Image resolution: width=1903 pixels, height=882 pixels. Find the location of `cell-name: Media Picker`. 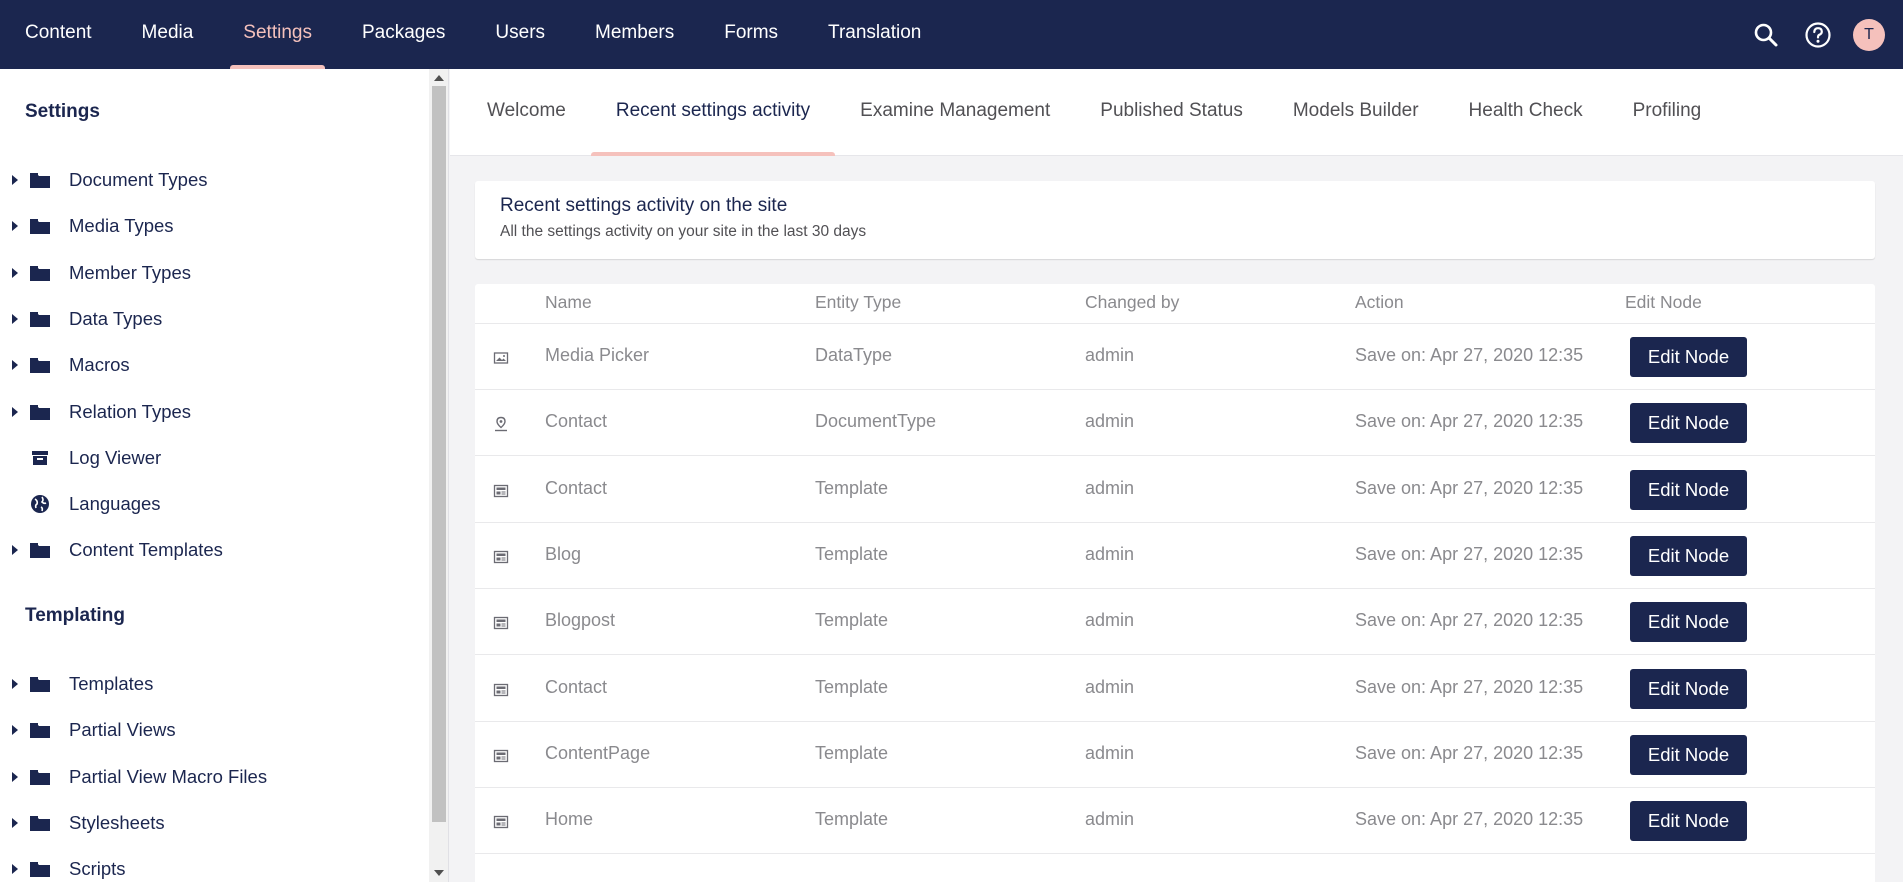

cell-name: Media Picker is located at coordinates (597, 355).